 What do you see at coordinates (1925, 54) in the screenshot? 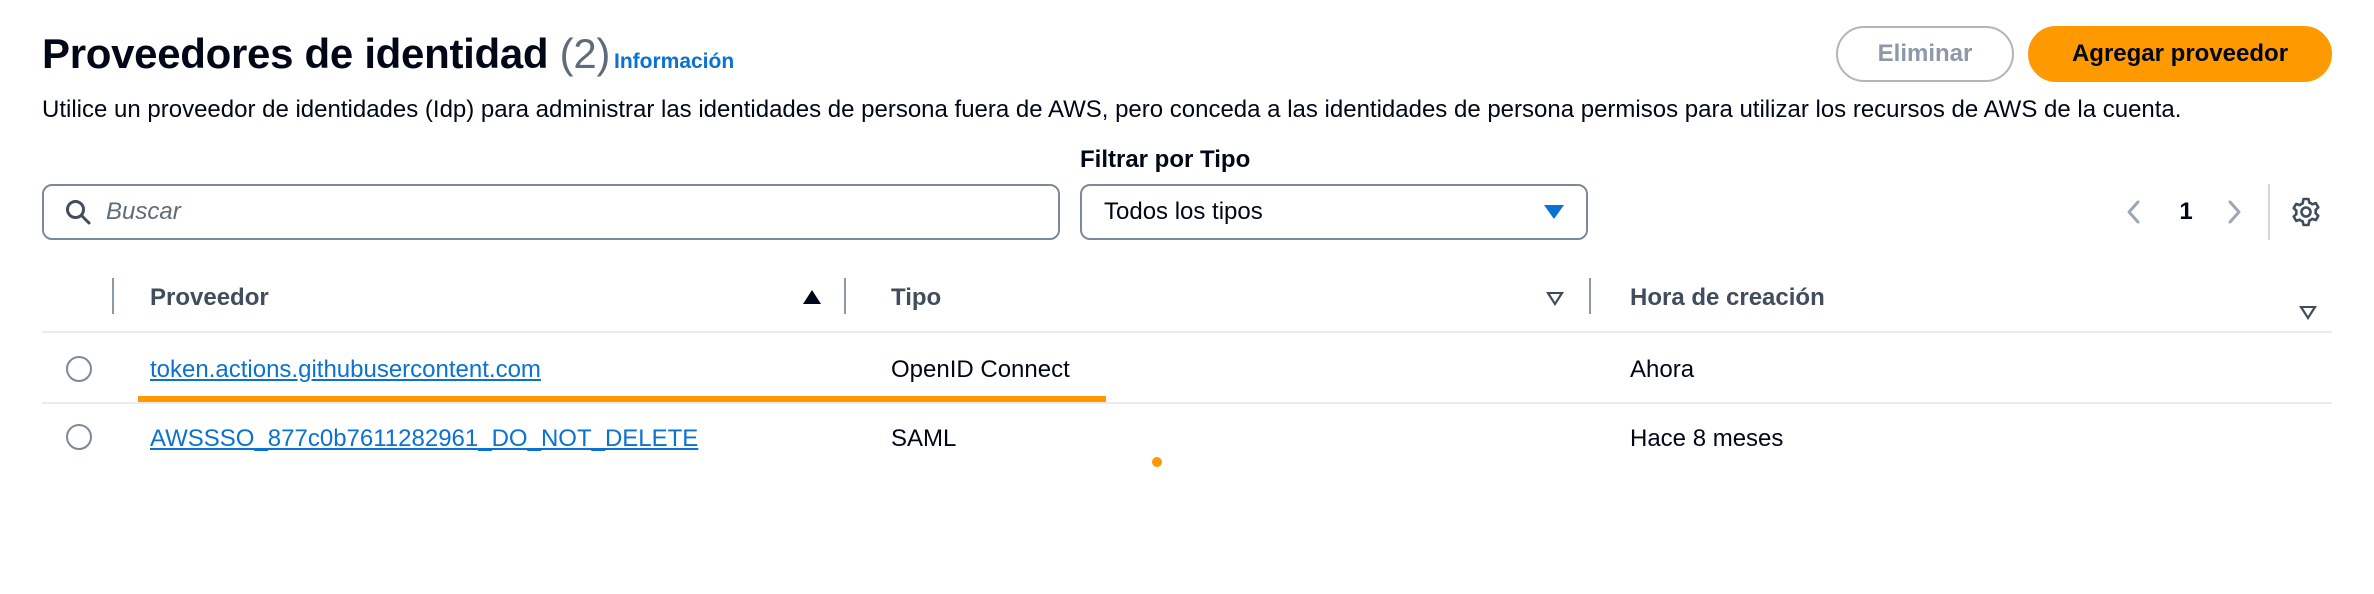
I see `delete-button: Eliminar` at bounding box center [1925, 54].